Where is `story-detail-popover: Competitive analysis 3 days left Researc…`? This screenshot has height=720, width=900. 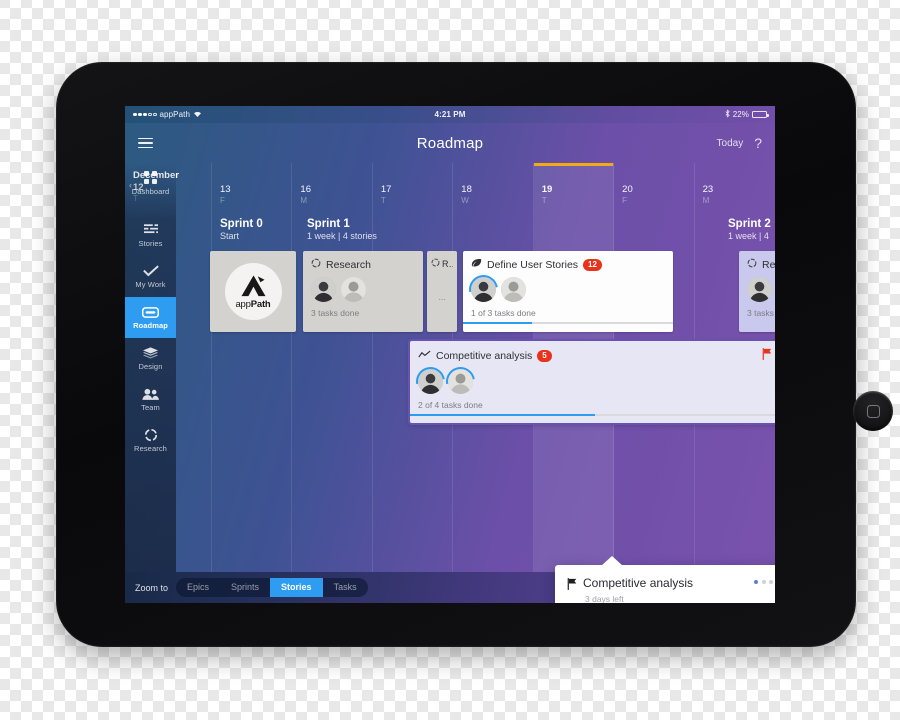
story-detail-popover: Competitive analysis 3 days left Researc… is located at coordinates (665, 579).